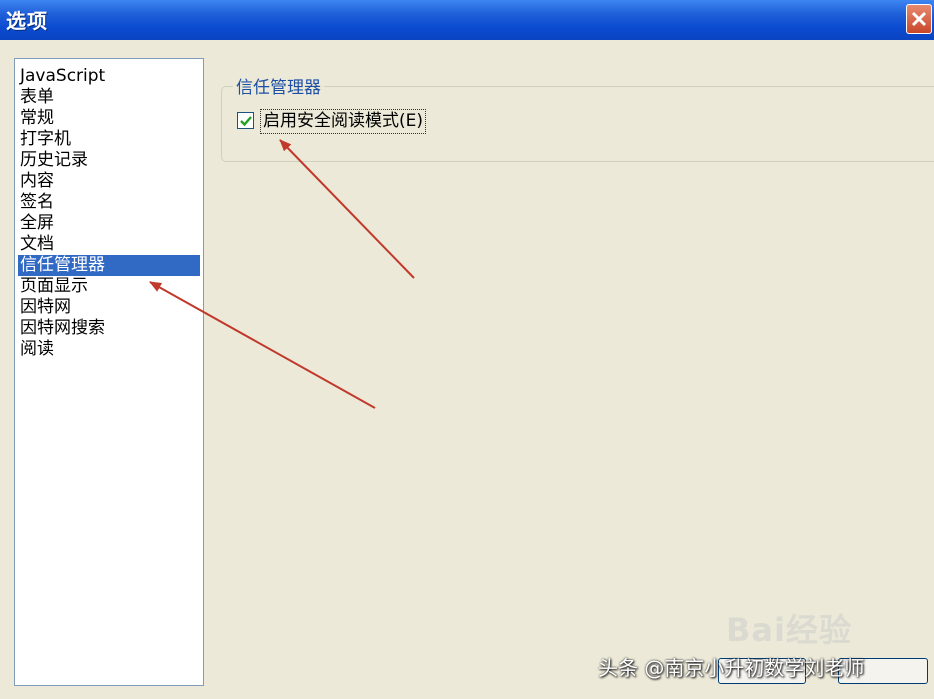  I want to click on annotation-arrows, so click(282, 274).